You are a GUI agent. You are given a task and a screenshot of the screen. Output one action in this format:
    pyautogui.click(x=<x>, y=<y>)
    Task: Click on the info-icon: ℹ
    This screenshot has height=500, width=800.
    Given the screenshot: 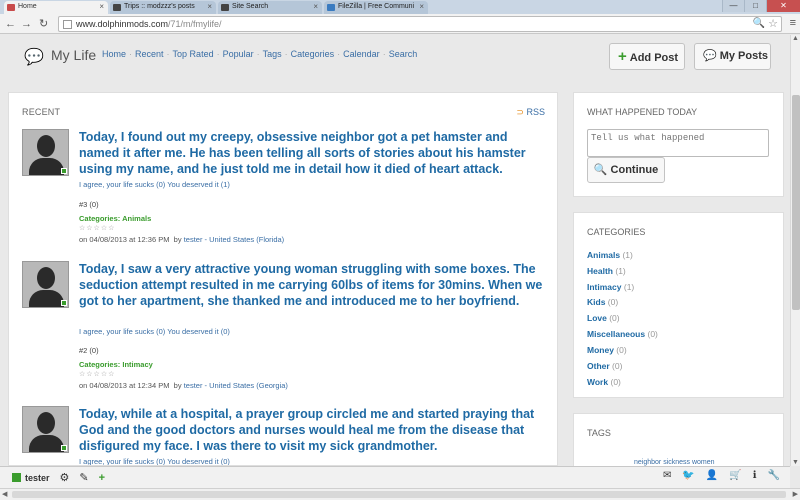 What is the action you would take?
    pyautogui.click(x=755, y=475)
    